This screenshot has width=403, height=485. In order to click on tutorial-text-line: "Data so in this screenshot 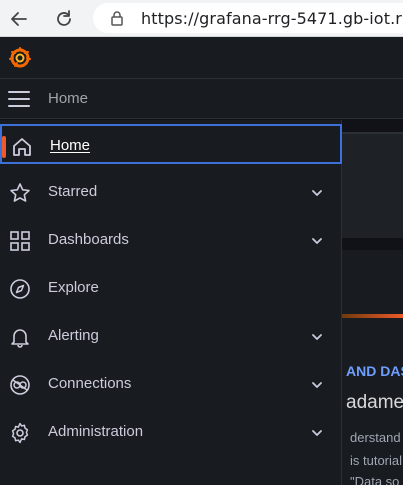, I will do `click(375, 479)`.